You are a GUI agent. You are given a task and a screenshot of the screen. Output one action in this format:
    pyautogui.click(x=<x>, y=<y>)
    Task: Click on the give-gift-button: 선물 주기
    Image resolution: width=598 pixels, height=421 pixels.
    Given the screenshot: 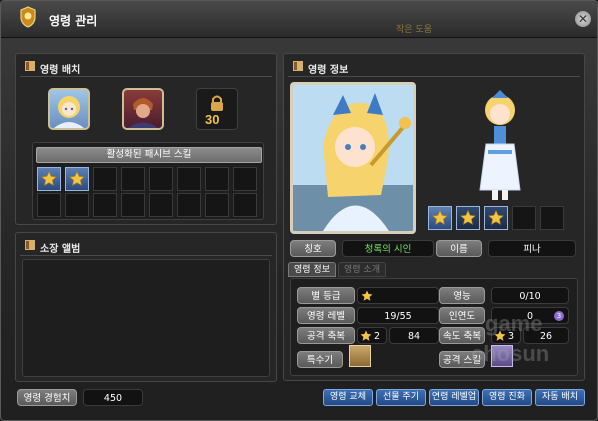 What is the action you would take?
    pyautogui.click(x=401, y=397)
    